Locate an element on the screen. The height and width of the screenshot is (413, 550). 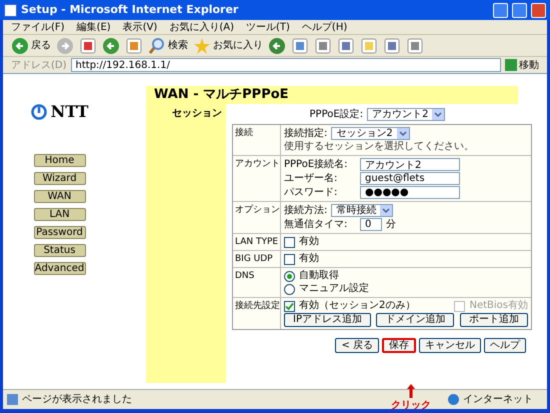
toolbar-button: お気に入り is located at coordinates (228, 45).